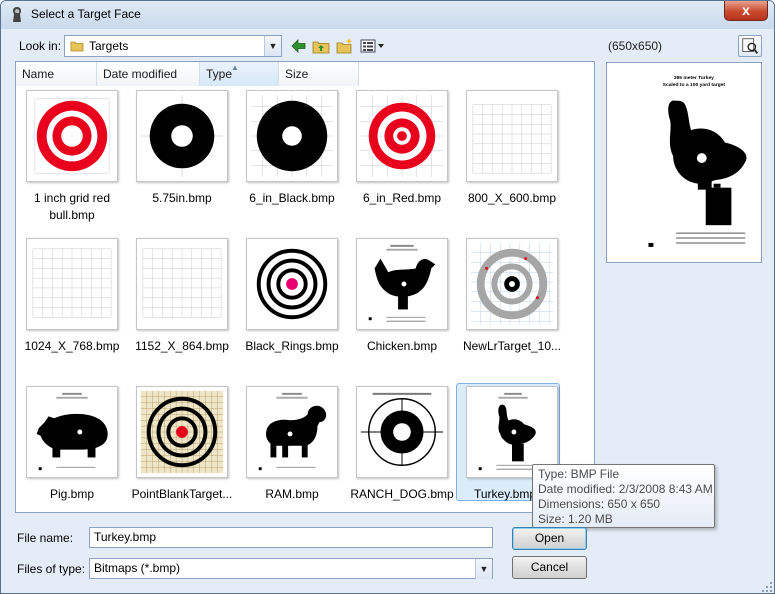 The width and height of the screenshot is (775, 594). I want to click on file-name-label: Chicken.bmp, so click(402, 346).